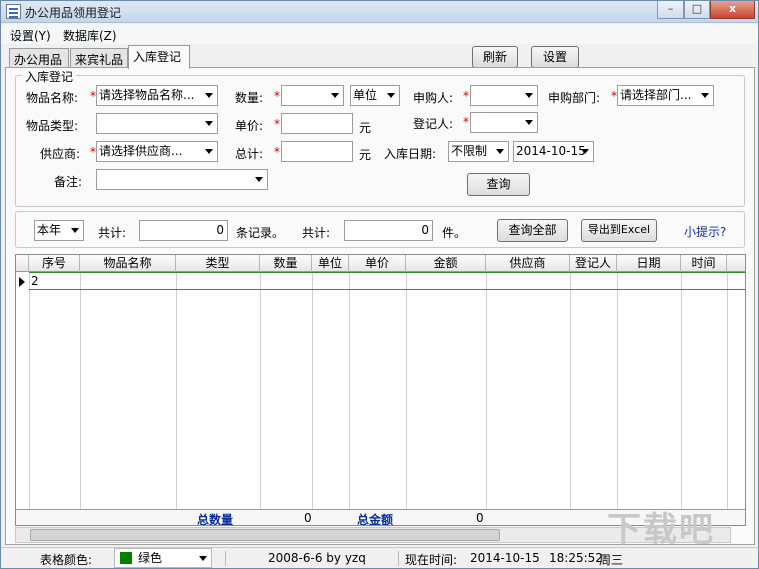 Image resolution: width=759 pixels, height=569 pixels. I want to click on grid-color-select: 绿色, so click(163, 558).